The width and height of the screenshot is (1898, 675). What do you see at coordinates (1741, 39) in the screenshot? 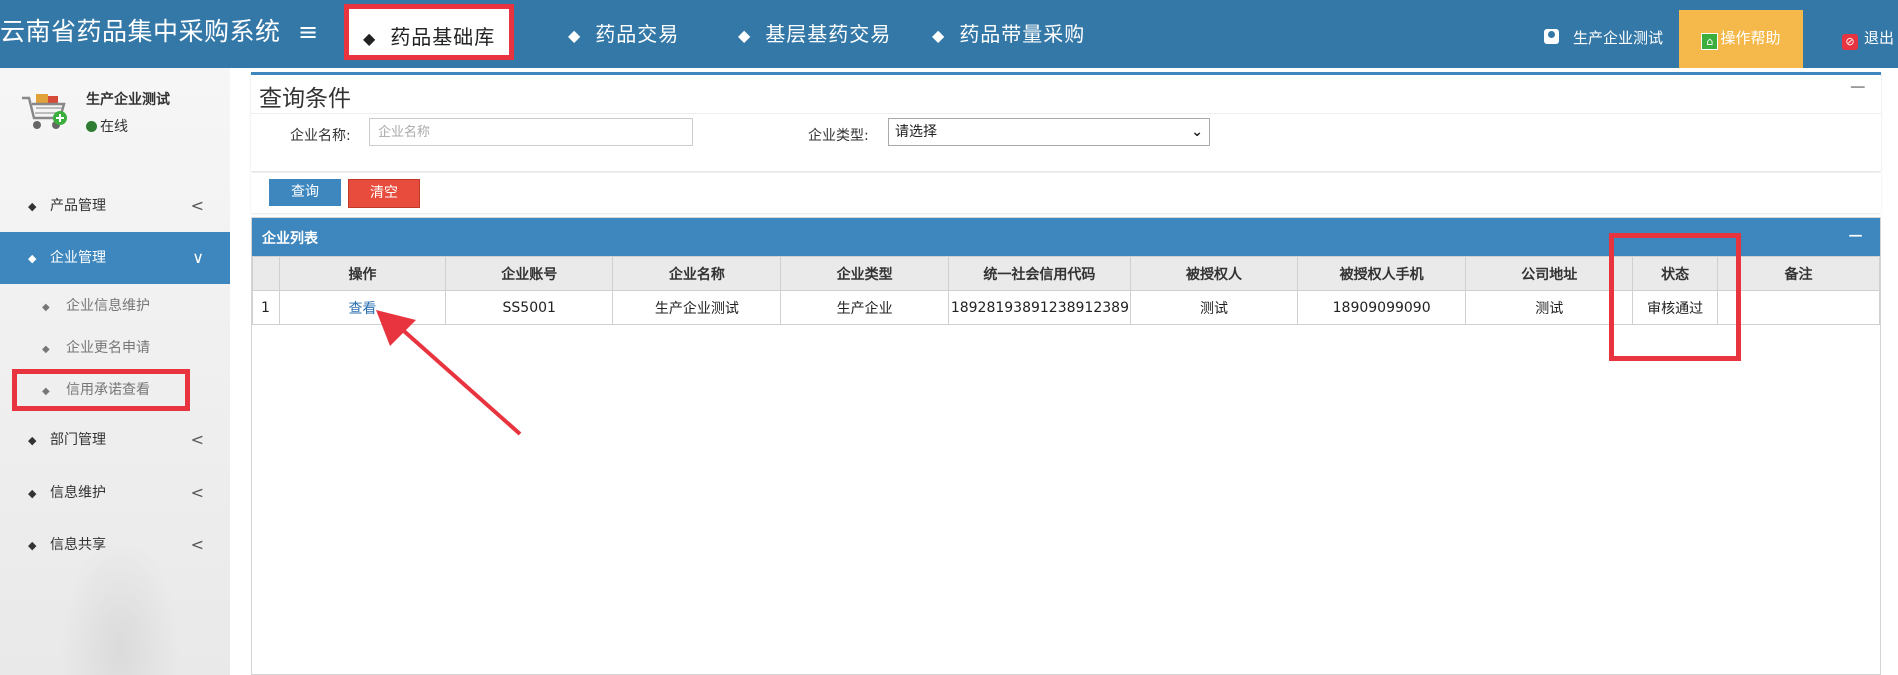
I see `help-button: ⌂ 操作帮助` at bounding box center [1741, 39].